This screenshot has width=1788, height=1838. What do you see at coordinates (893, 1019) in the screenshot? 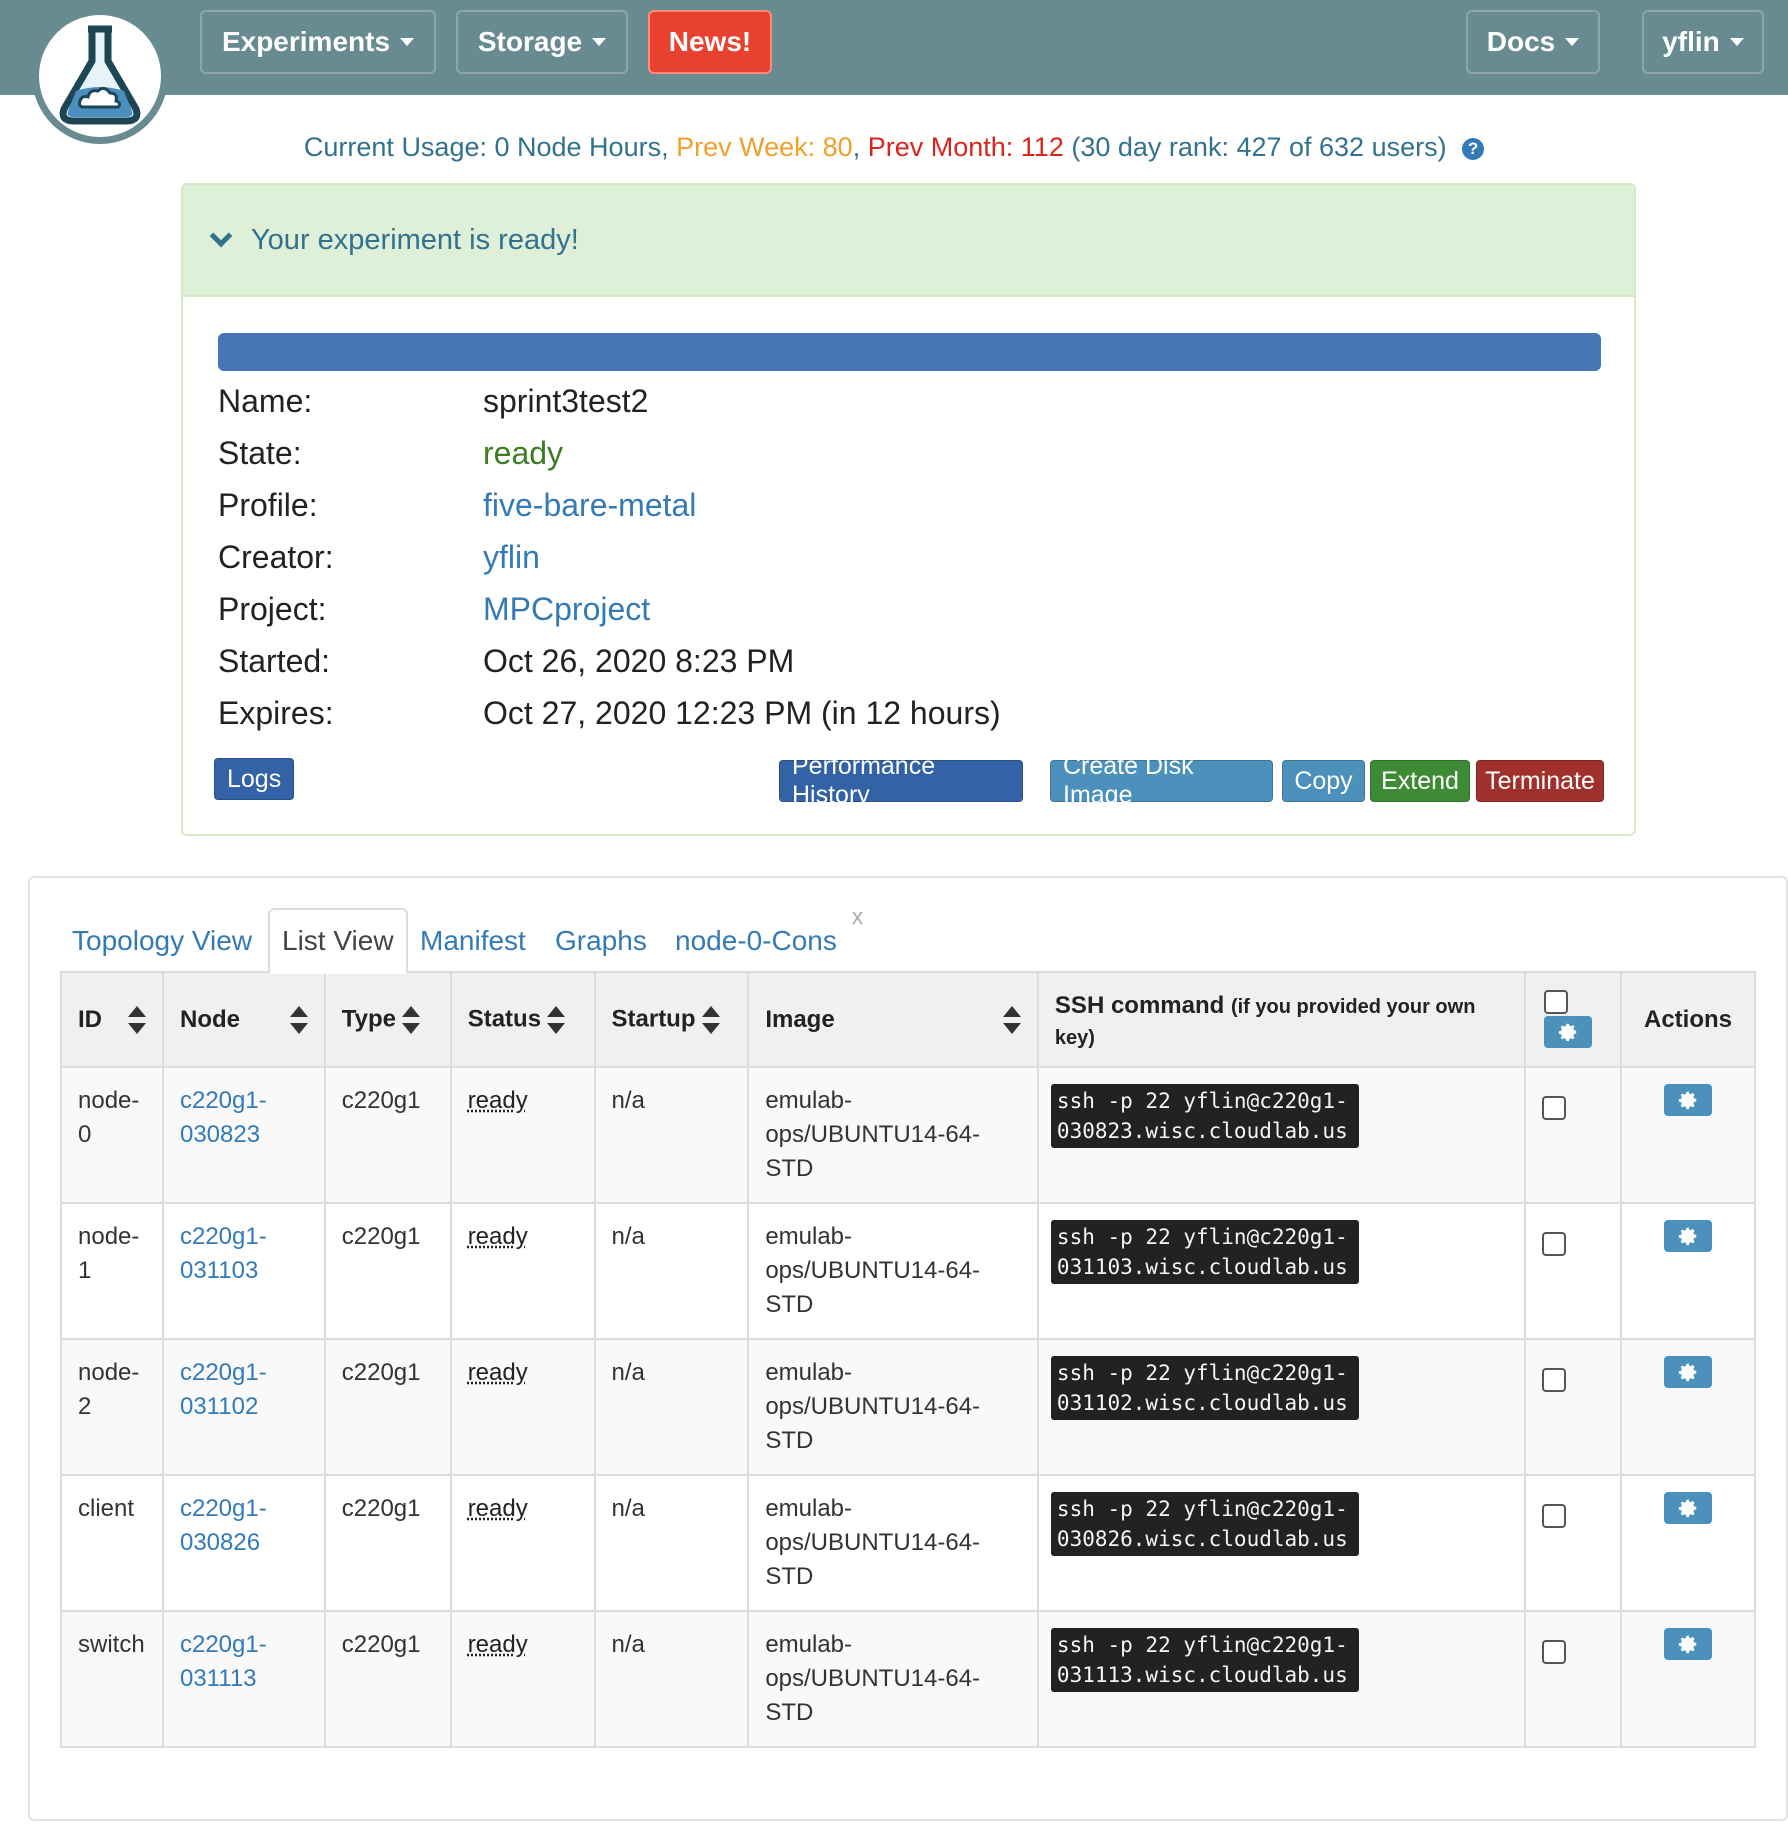
I see `column-header-image: Image` at bounding box center [893, 1019].